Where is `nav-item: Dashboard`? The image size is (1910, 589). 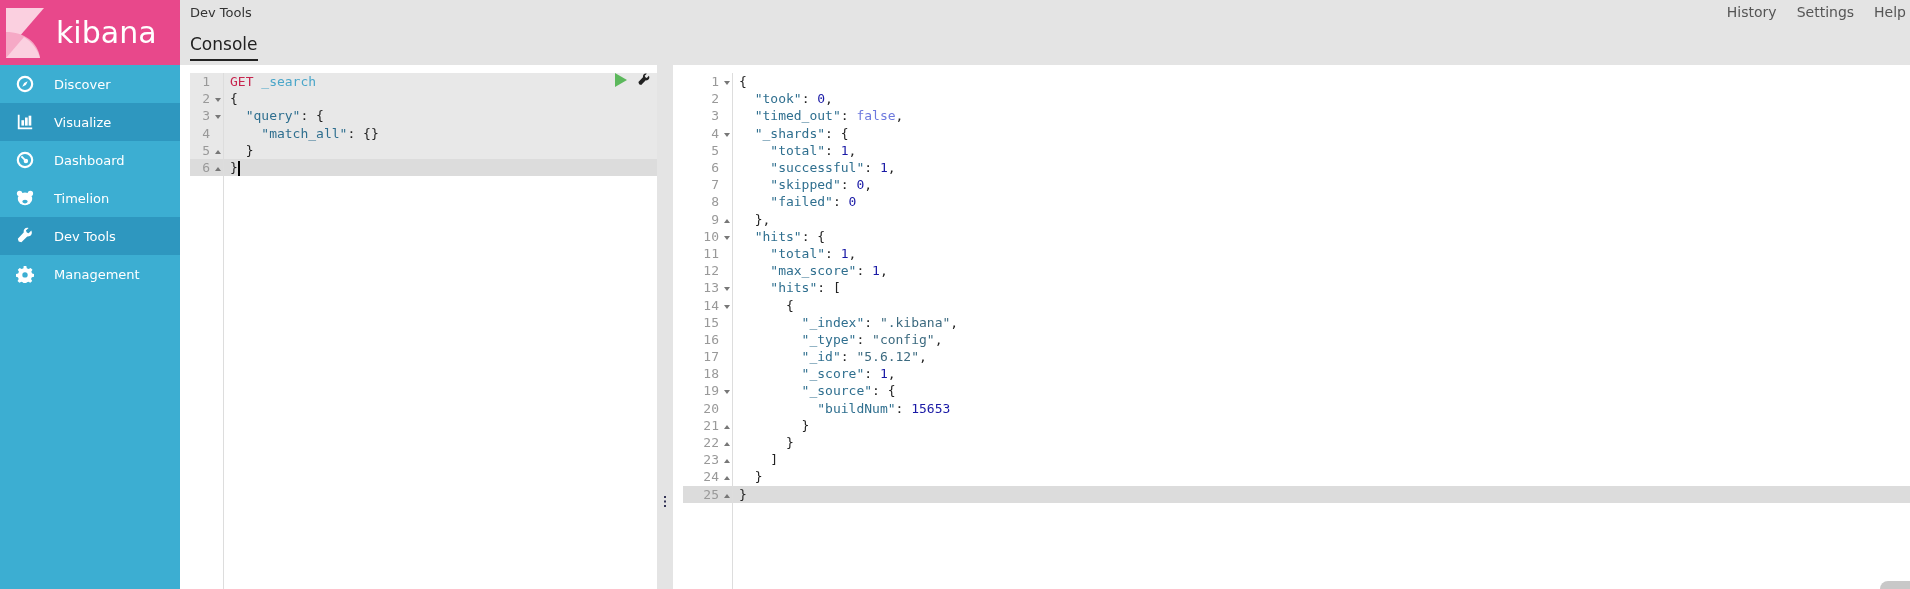
nav-item: Dashboard is located at coordinates (90, 160).